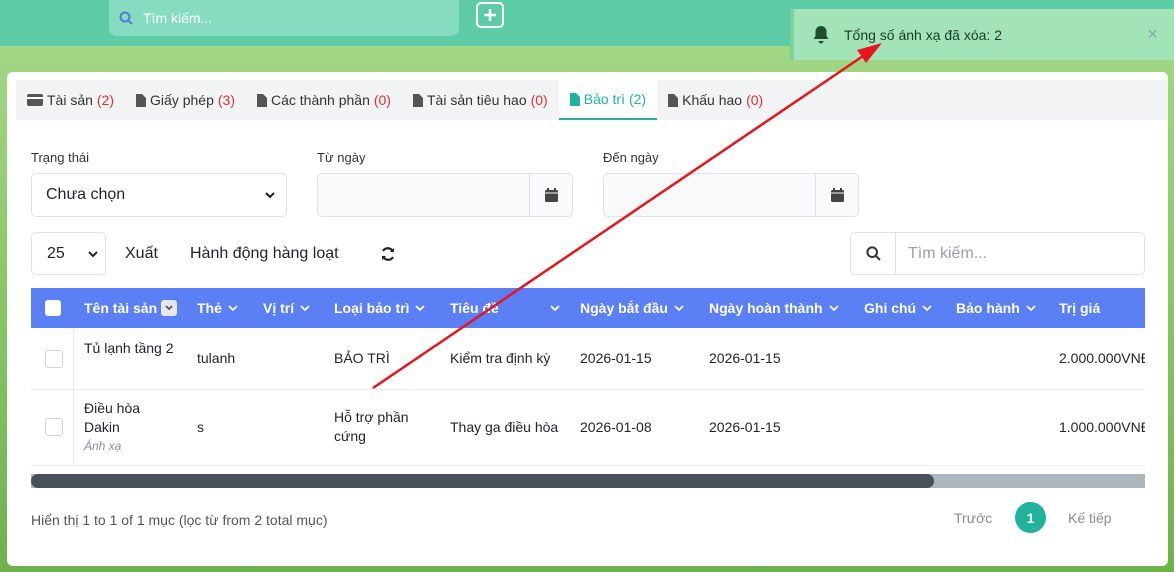  I want to click on plus-icon, so click(490, 15).